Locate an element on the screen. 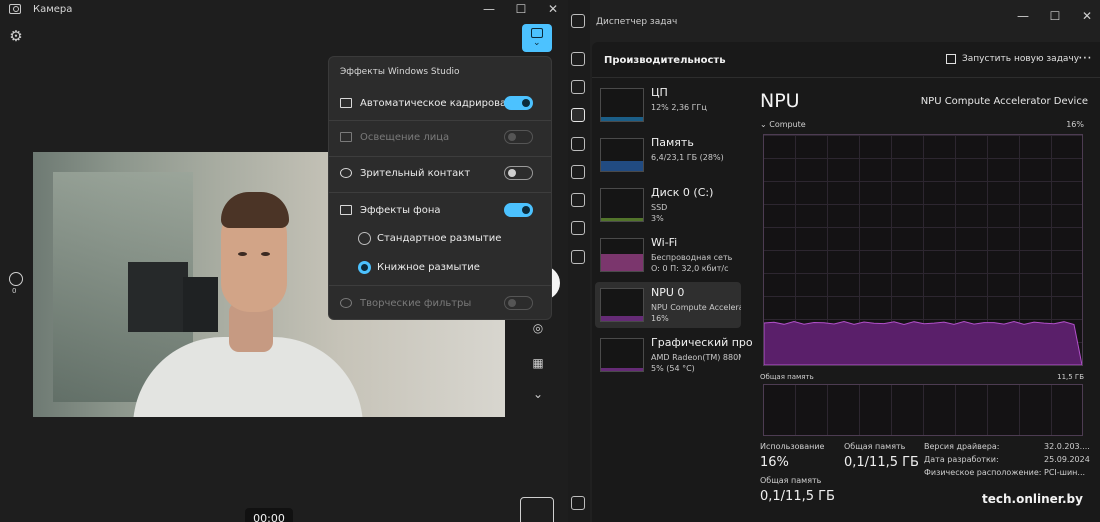  recording-time: 00:00 is located at coordinates (269, 515).